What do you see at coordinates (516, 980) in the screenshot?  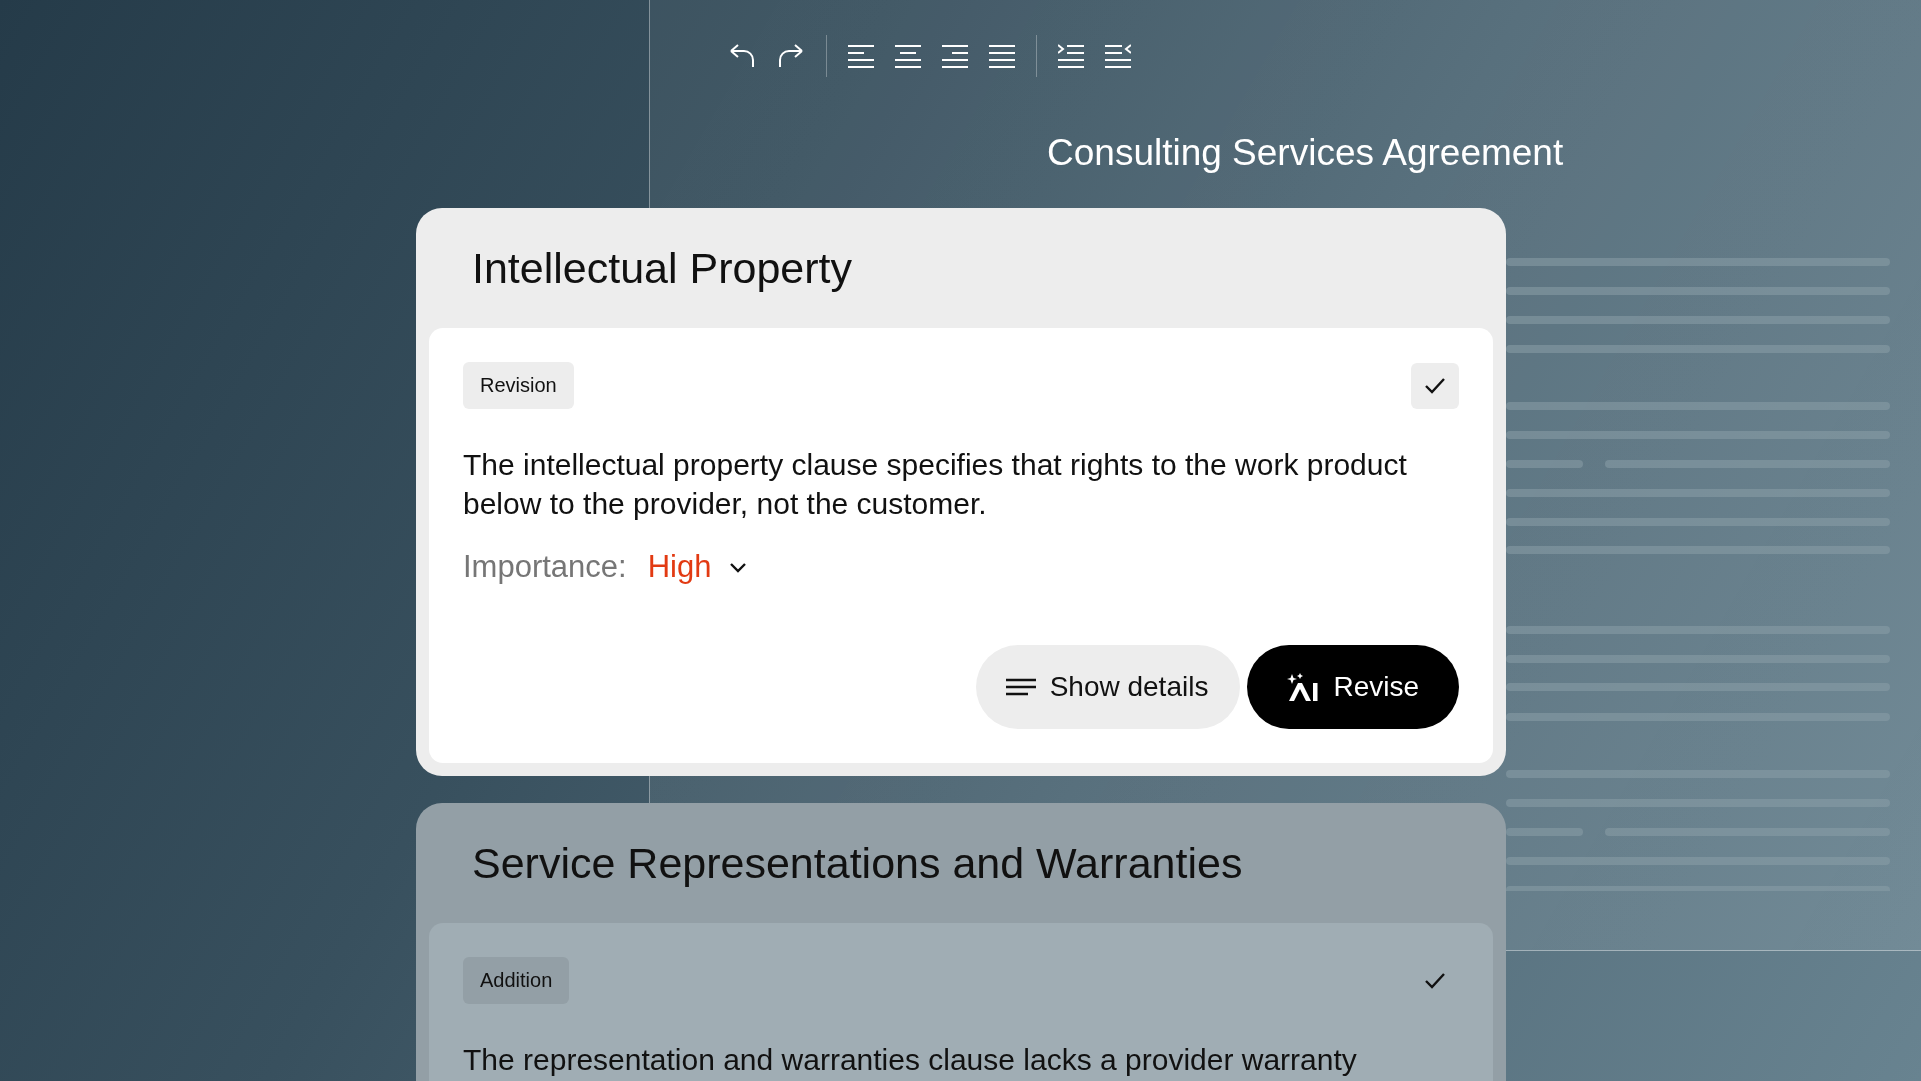 I see `change-type-tag: Addition` at bounding box center [516, 980].